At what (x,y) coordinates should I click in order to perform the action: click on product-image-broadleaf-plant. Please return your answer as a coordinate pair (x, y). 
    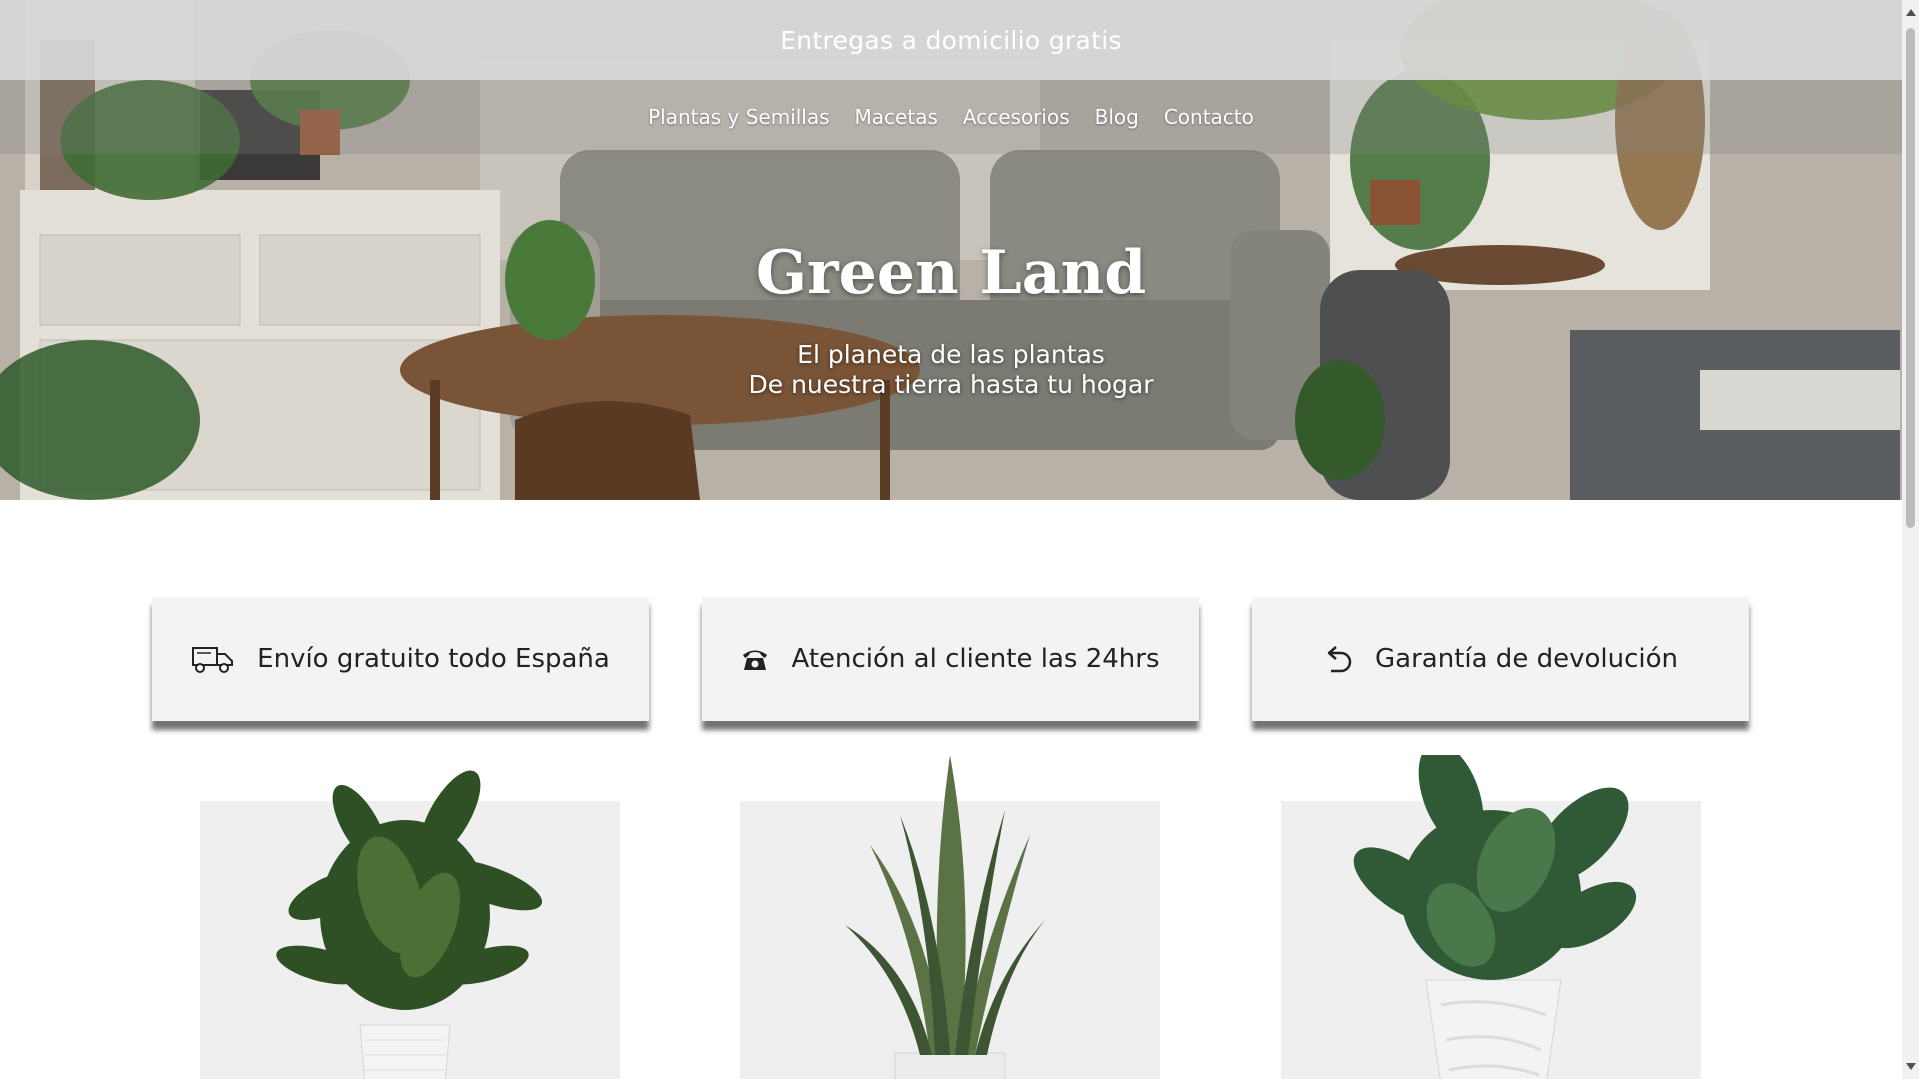
    Looking at the image, I should click on (1491, 917).